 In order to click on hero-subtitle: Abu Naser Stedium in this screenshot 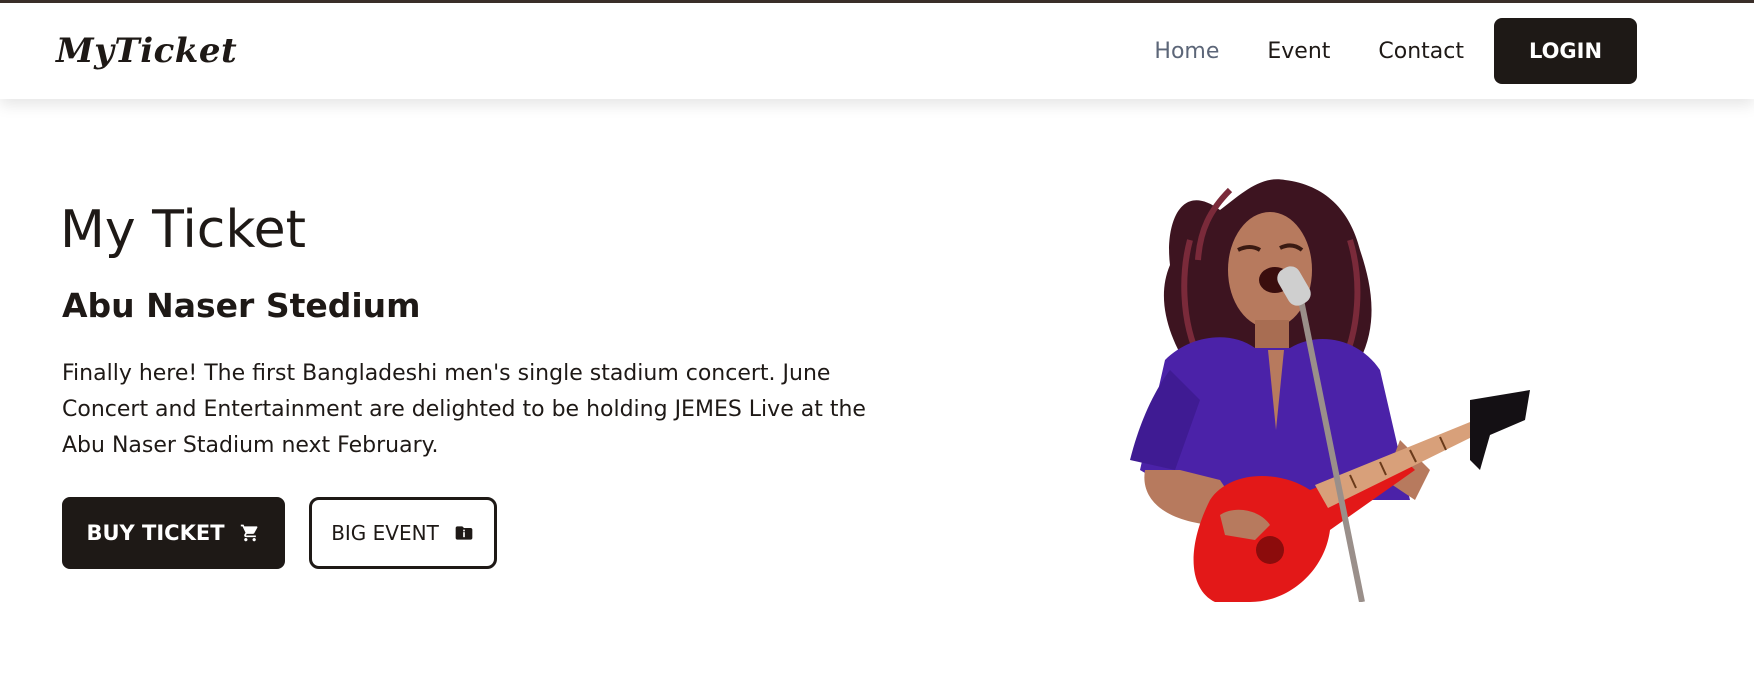, I will do `click(241, 305)`.